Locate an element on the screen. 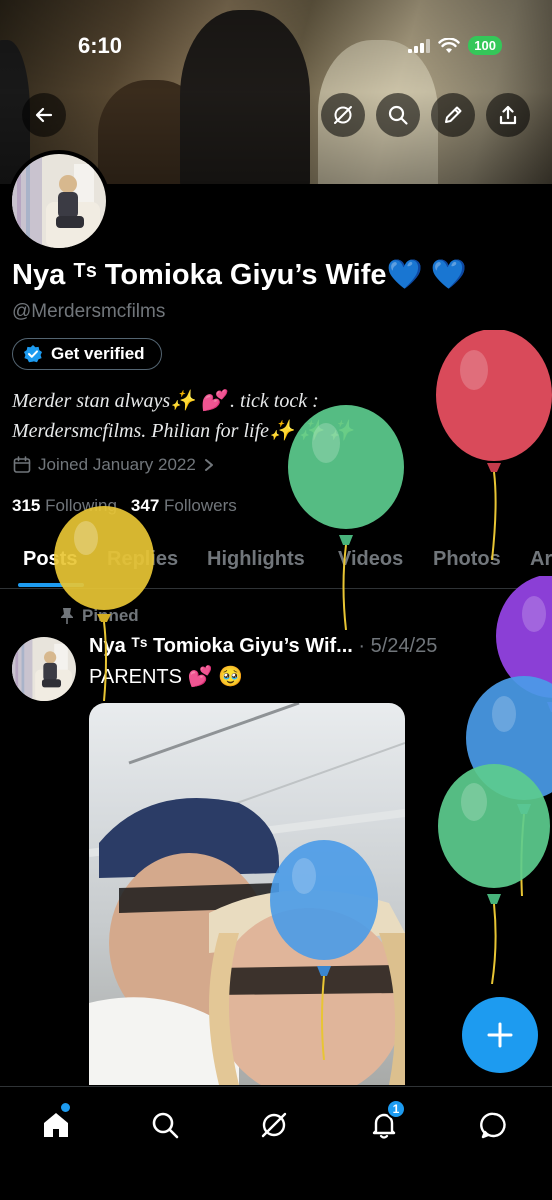 The height and width of the screenshot is (1200, 552). status-icons: 100 is located at coordinates (455, 45).